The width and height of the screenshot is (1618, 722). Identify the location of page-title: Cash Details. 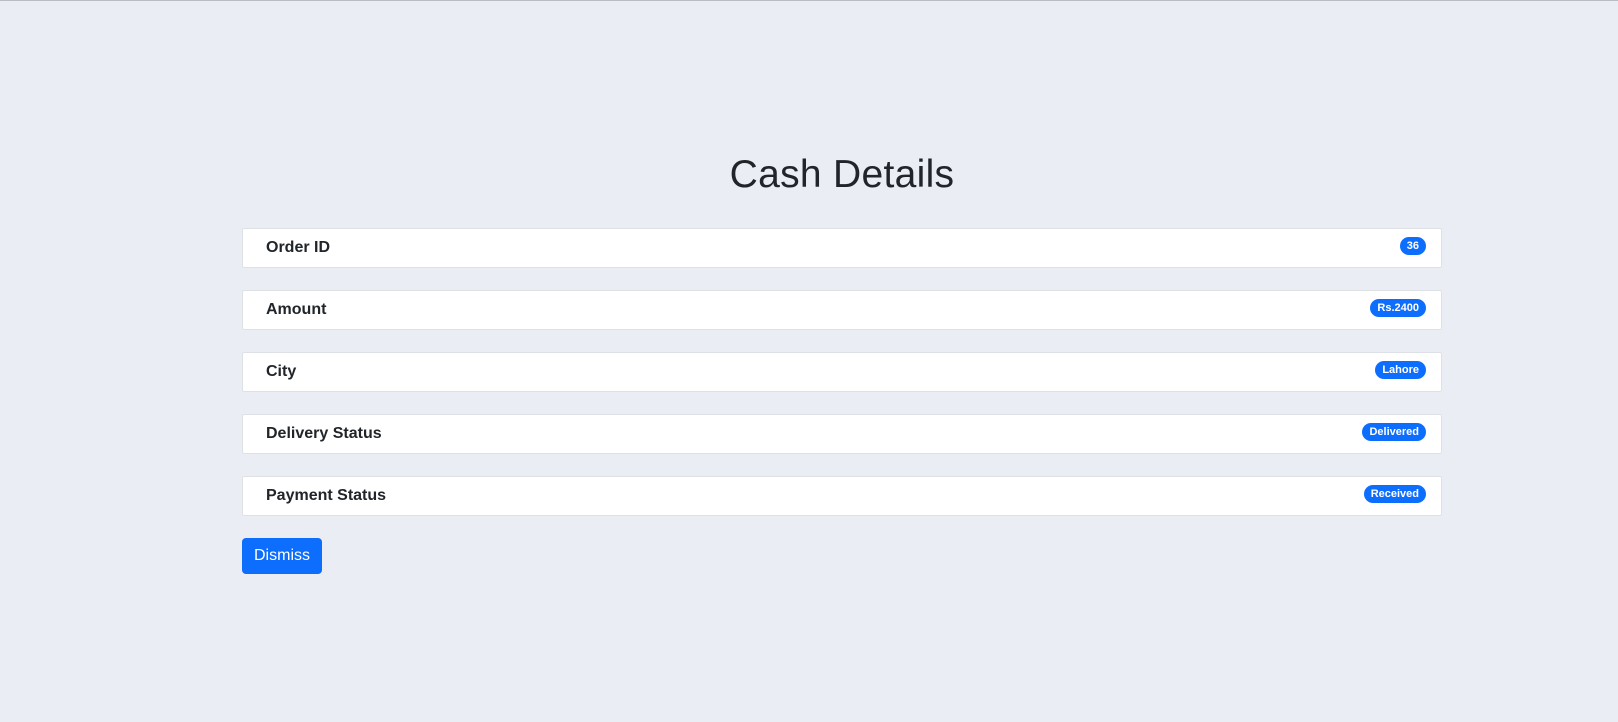
(842, 174).